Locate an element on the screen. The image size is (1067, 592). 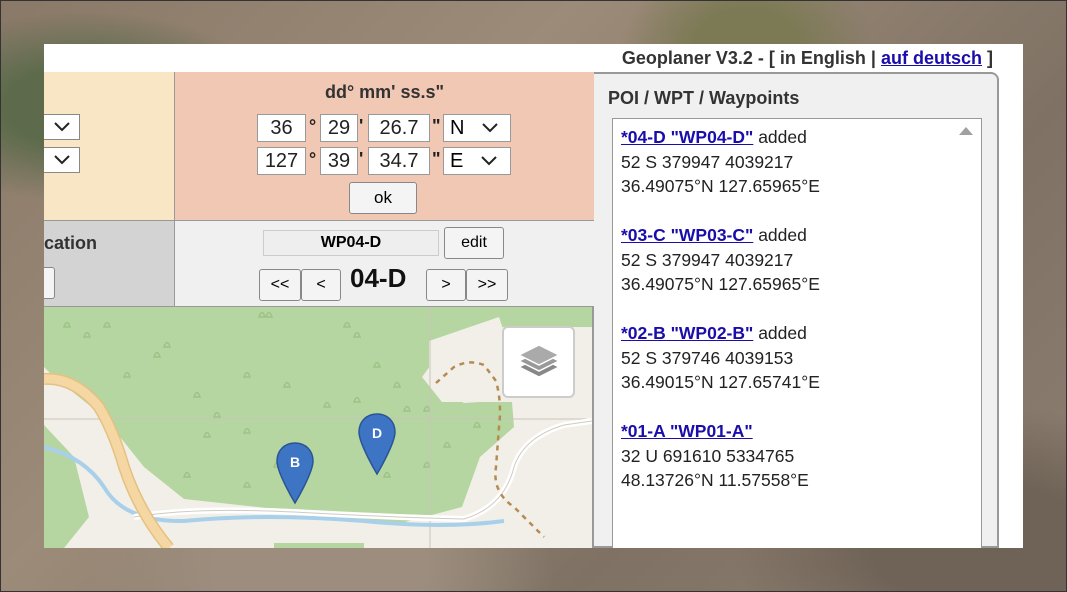
poi-panel-title: POI / WPT / Waypoints is located at coordinates (704, 98).